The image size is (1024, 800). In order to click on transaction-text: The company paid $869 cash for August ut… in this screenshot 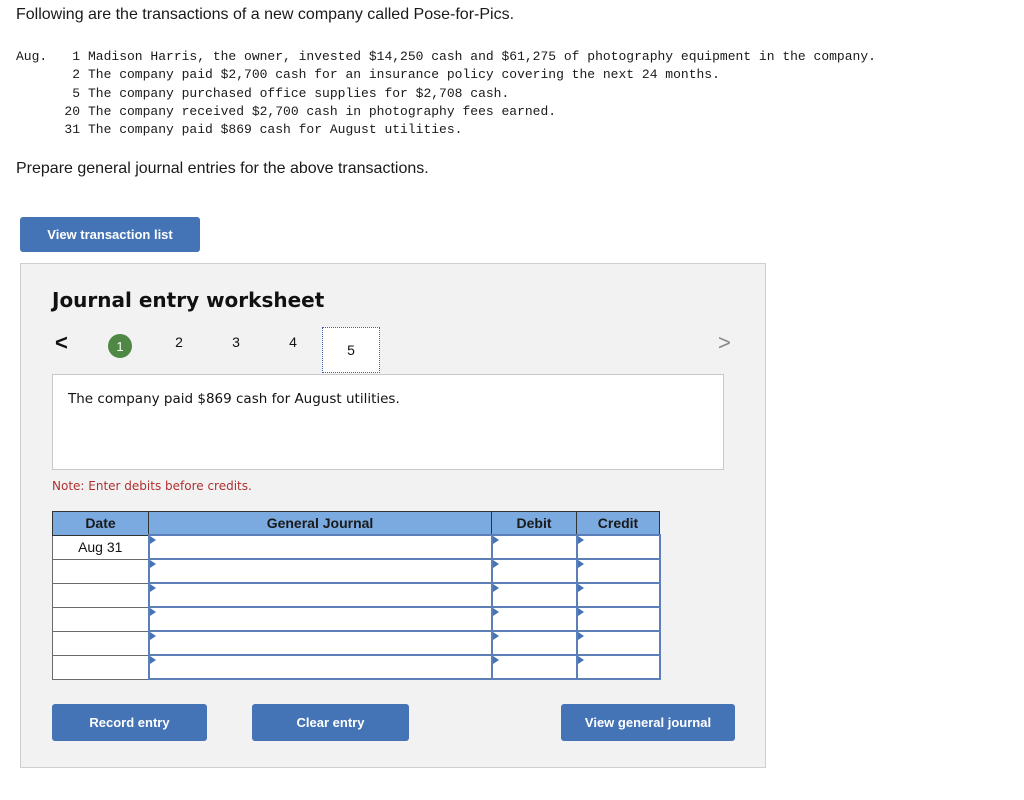, I will do `click(275, 130)`.